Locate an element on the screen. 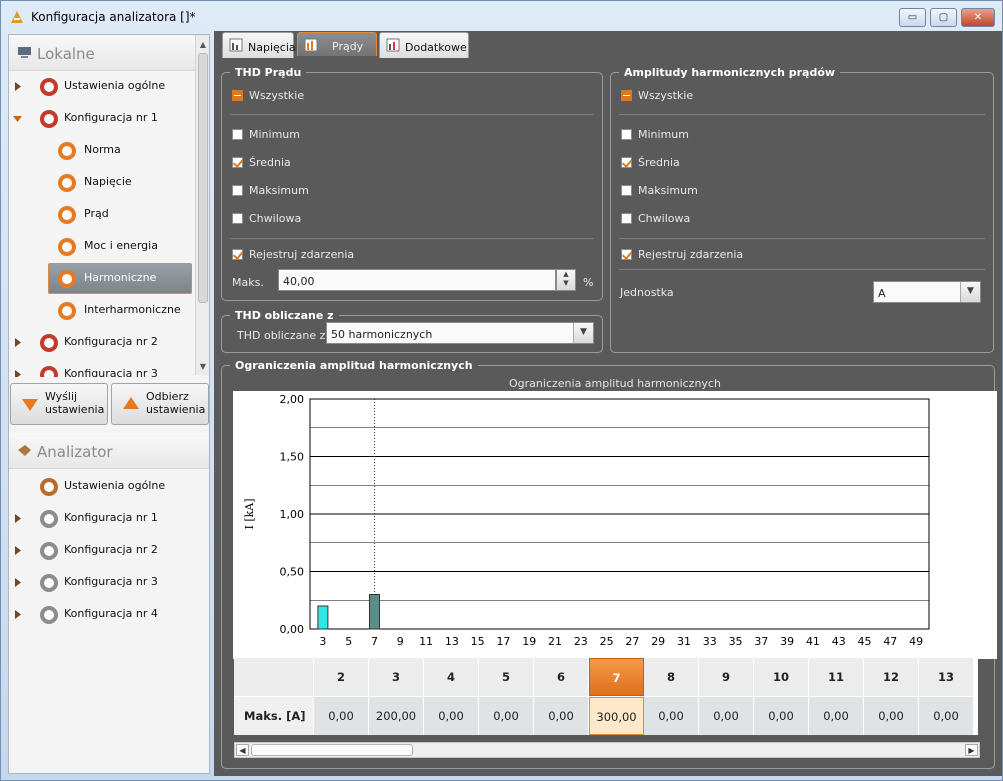 Image resolution: width=1003 pixels, height=781 pixels. chevron-down-icon is located at coordinates (17, 117).